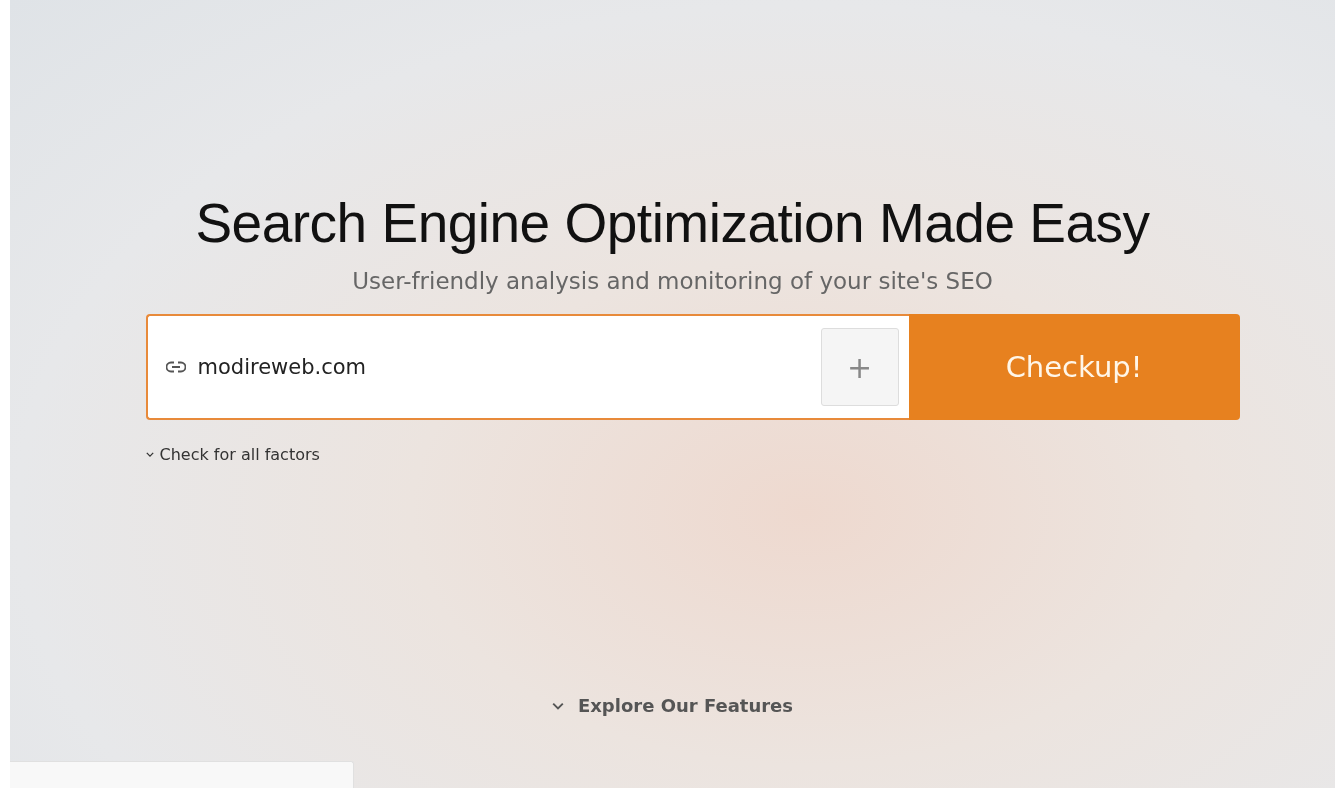 The image size is (1335, 788). What do you see at coordinates (232, 454) in the screenshot?
I see `check-all-factors-link: Check for all factors` at bounding box center [232, 454].